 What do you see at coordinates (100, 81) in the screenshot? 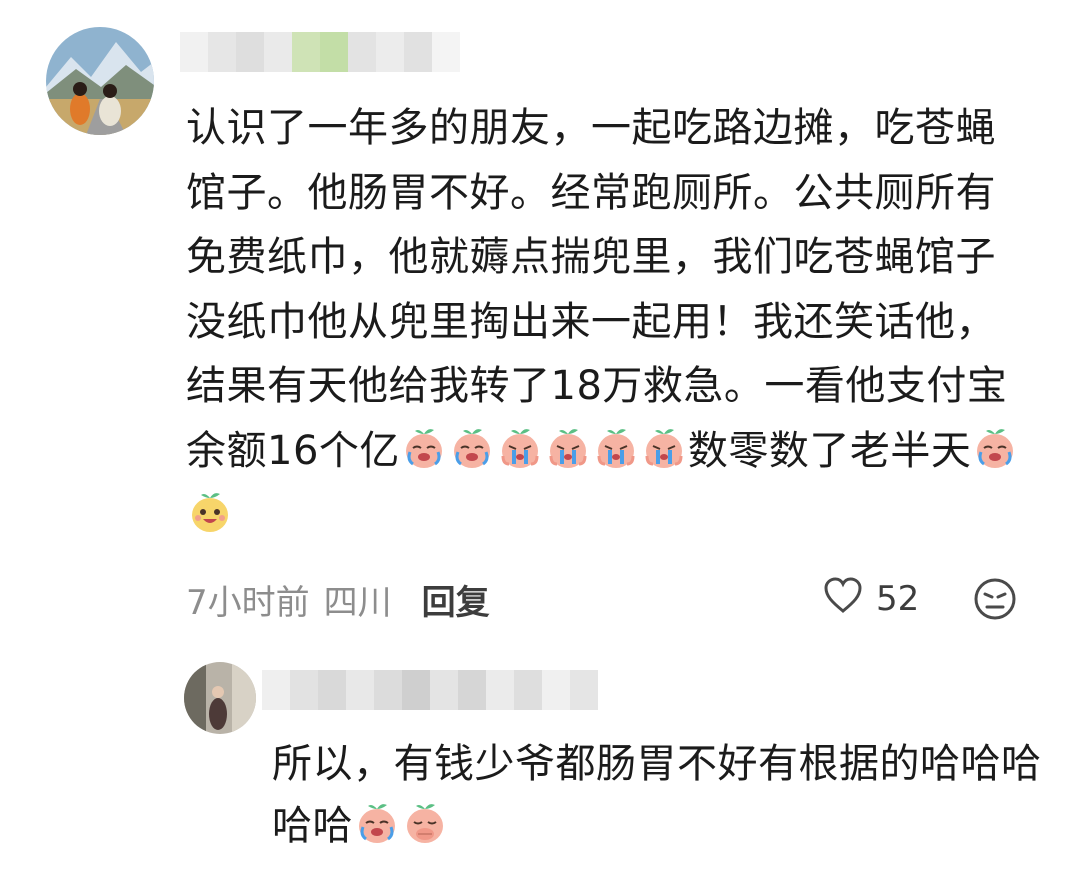
I see `commenter-avatar` at bounding box center [100, 81].